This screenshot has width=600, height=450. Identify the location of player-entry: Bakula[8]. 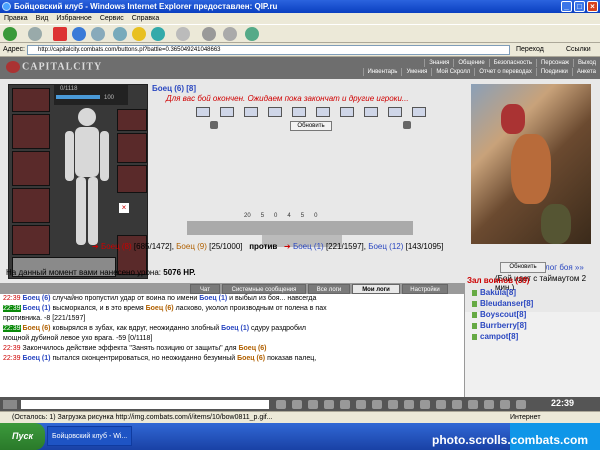
(494, 292).